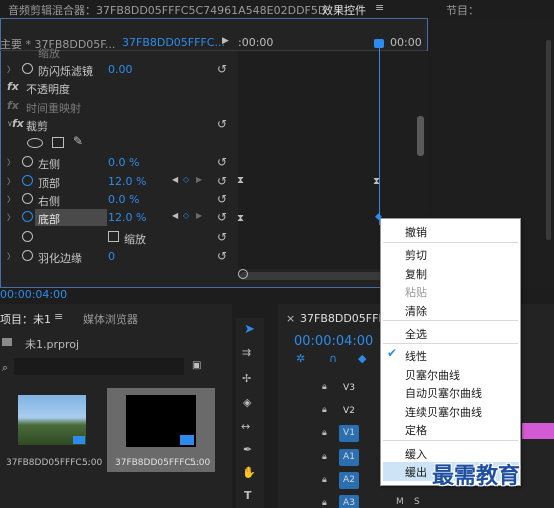 This screenshot has height=508, width=554. Describe the element at coordinates (548, 140) in the screenshot. I see `monitor-scrollbar` at that location.